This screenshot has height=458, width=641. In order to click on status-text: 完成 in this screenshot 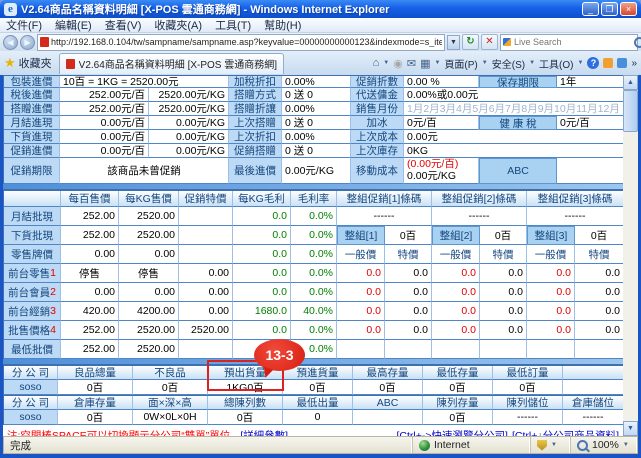, I will do `click(208, 445)`.